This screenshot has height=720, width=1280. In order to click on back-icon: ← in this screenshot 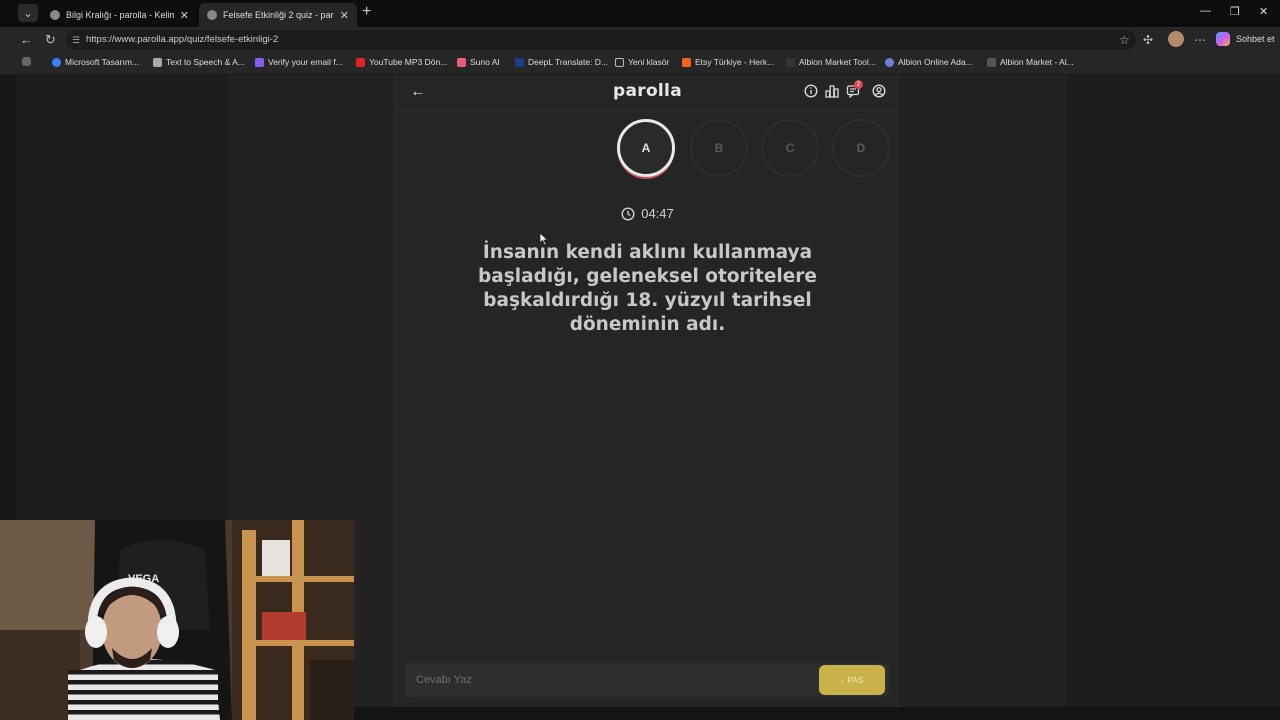, I will do `click(26, 39)`.